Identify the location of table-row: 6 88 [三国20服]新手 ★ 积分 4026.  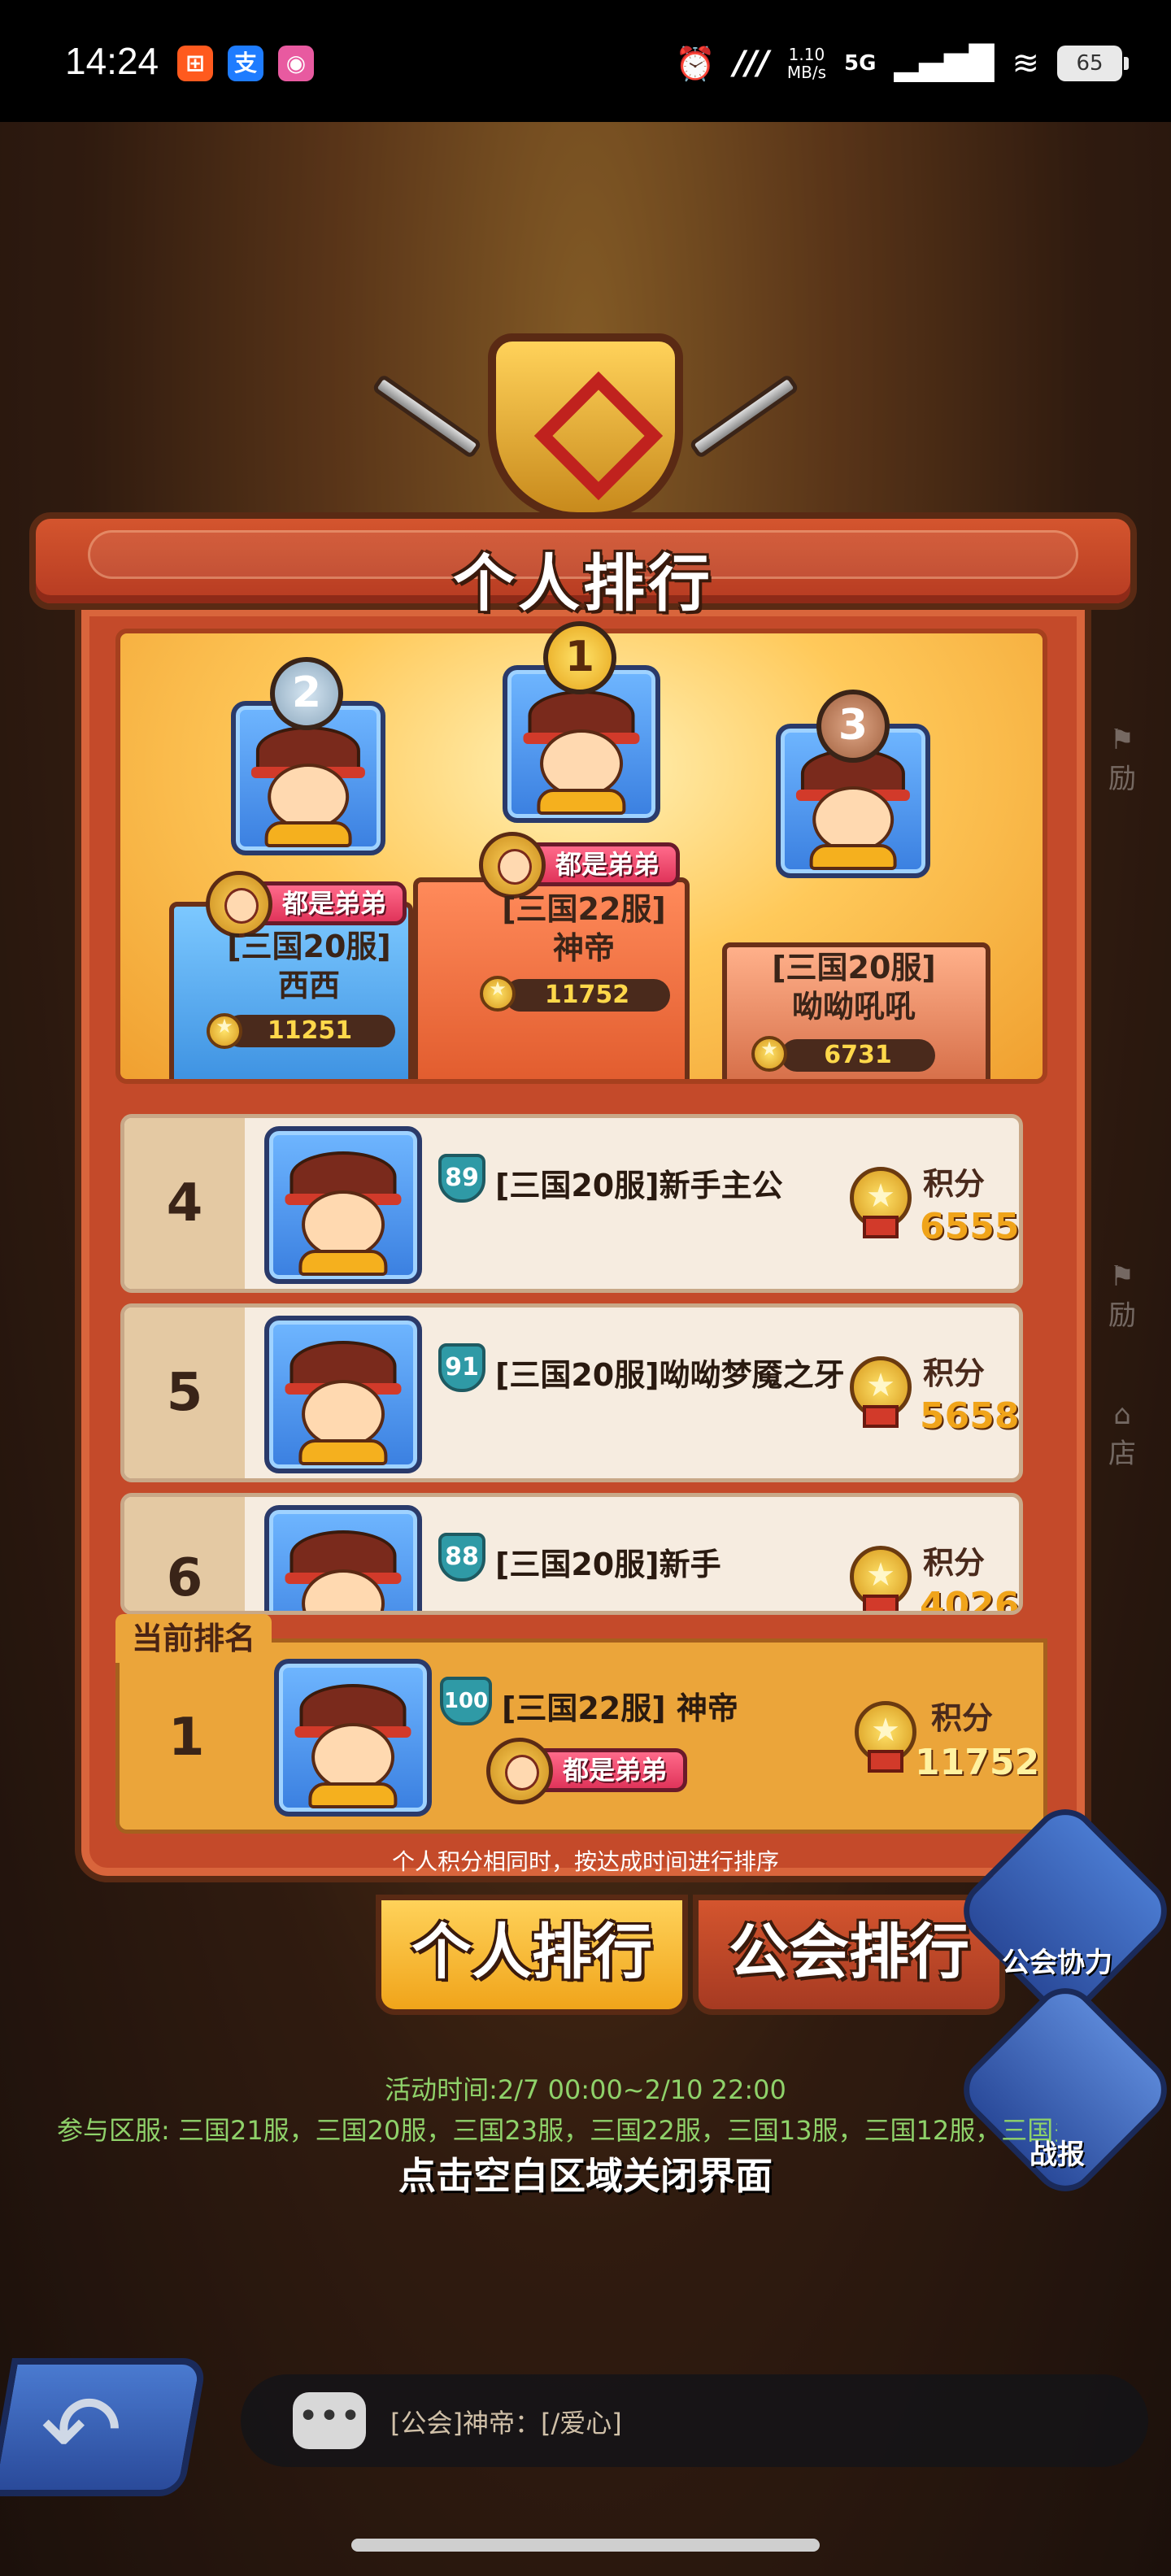
(572, 1554).